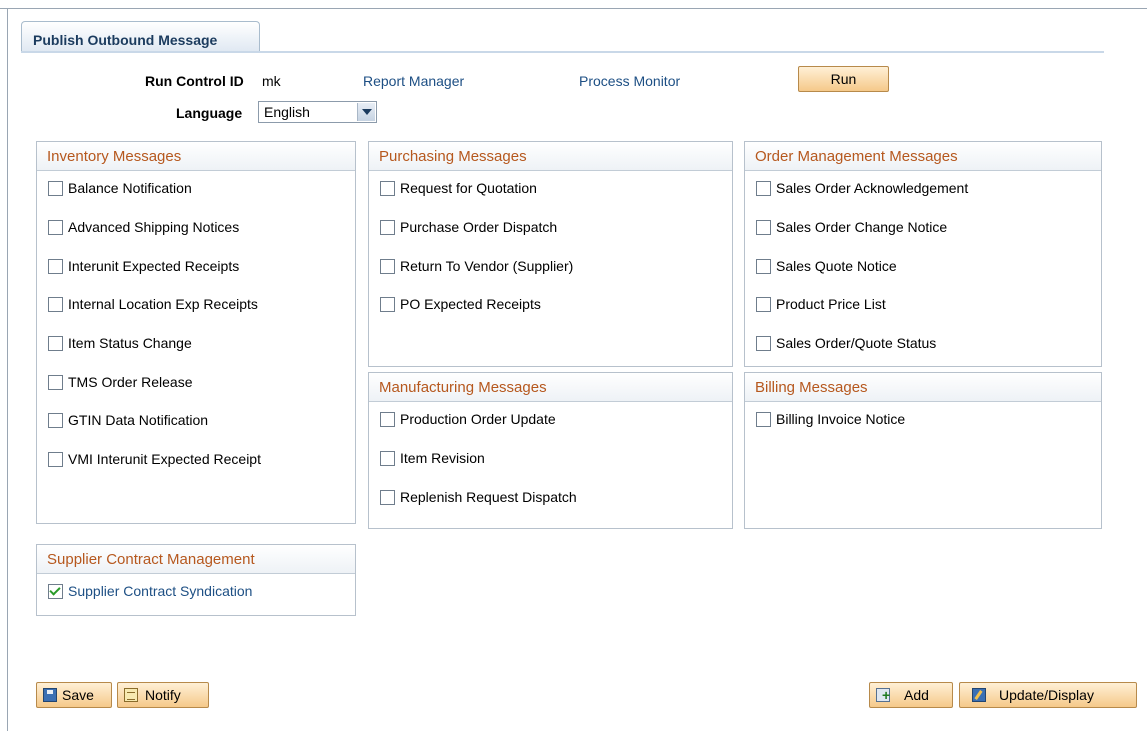  Describe the element at coordinates (478, 419) in the screenshot. I see `checkbox-label: Production Order Update` at that location.